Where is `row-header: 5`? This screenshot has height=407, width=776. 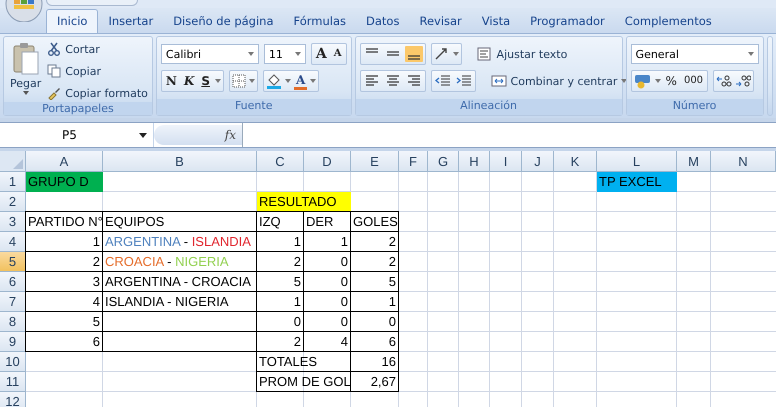 row-header: 5 is located at coordinates (13, 262).